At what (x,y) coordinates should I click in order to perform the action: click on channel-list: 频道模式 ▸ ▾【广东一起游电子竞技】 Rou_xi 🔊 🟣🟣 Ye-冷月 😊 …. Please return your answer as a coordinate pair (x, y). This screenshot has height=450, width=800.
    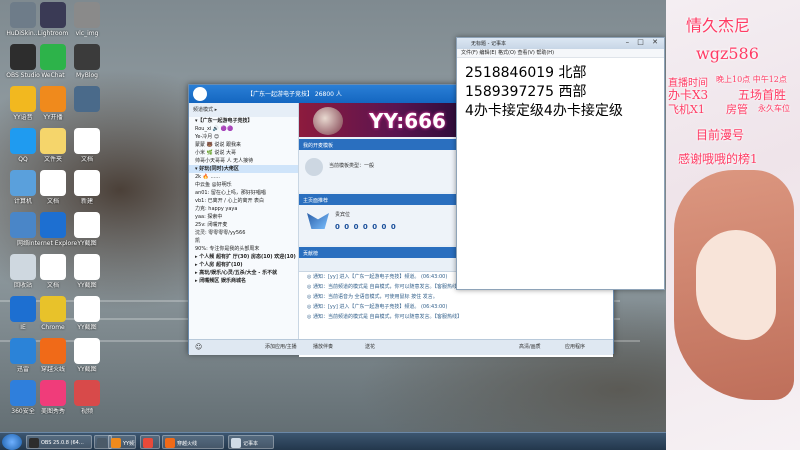
    Looking at the image, I should click on (244, 221).